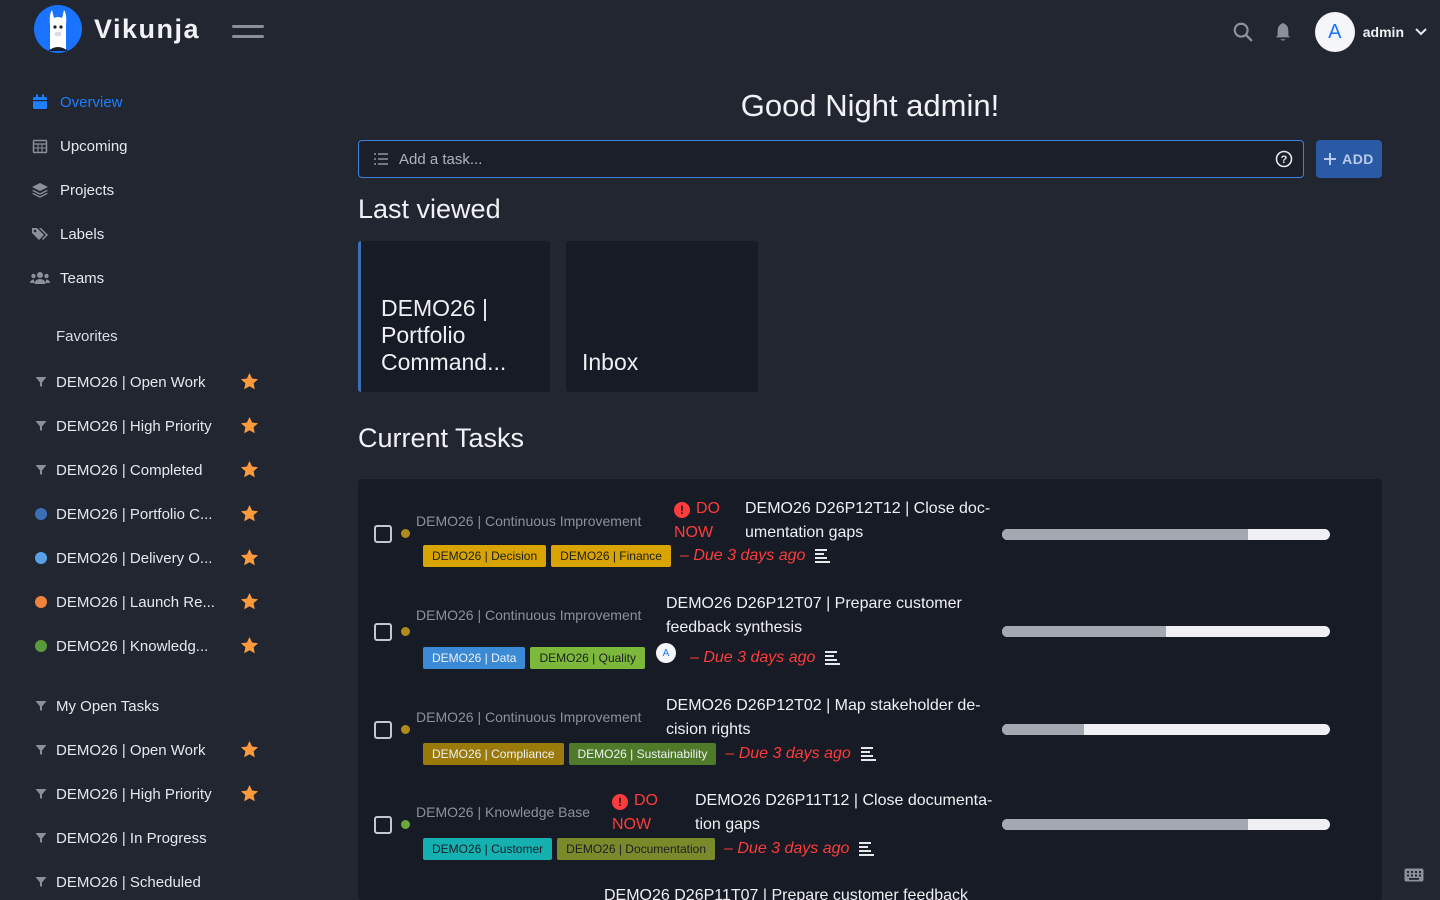  I want to click on current-tasks-heading: Current Tasks, so click(441, 438).